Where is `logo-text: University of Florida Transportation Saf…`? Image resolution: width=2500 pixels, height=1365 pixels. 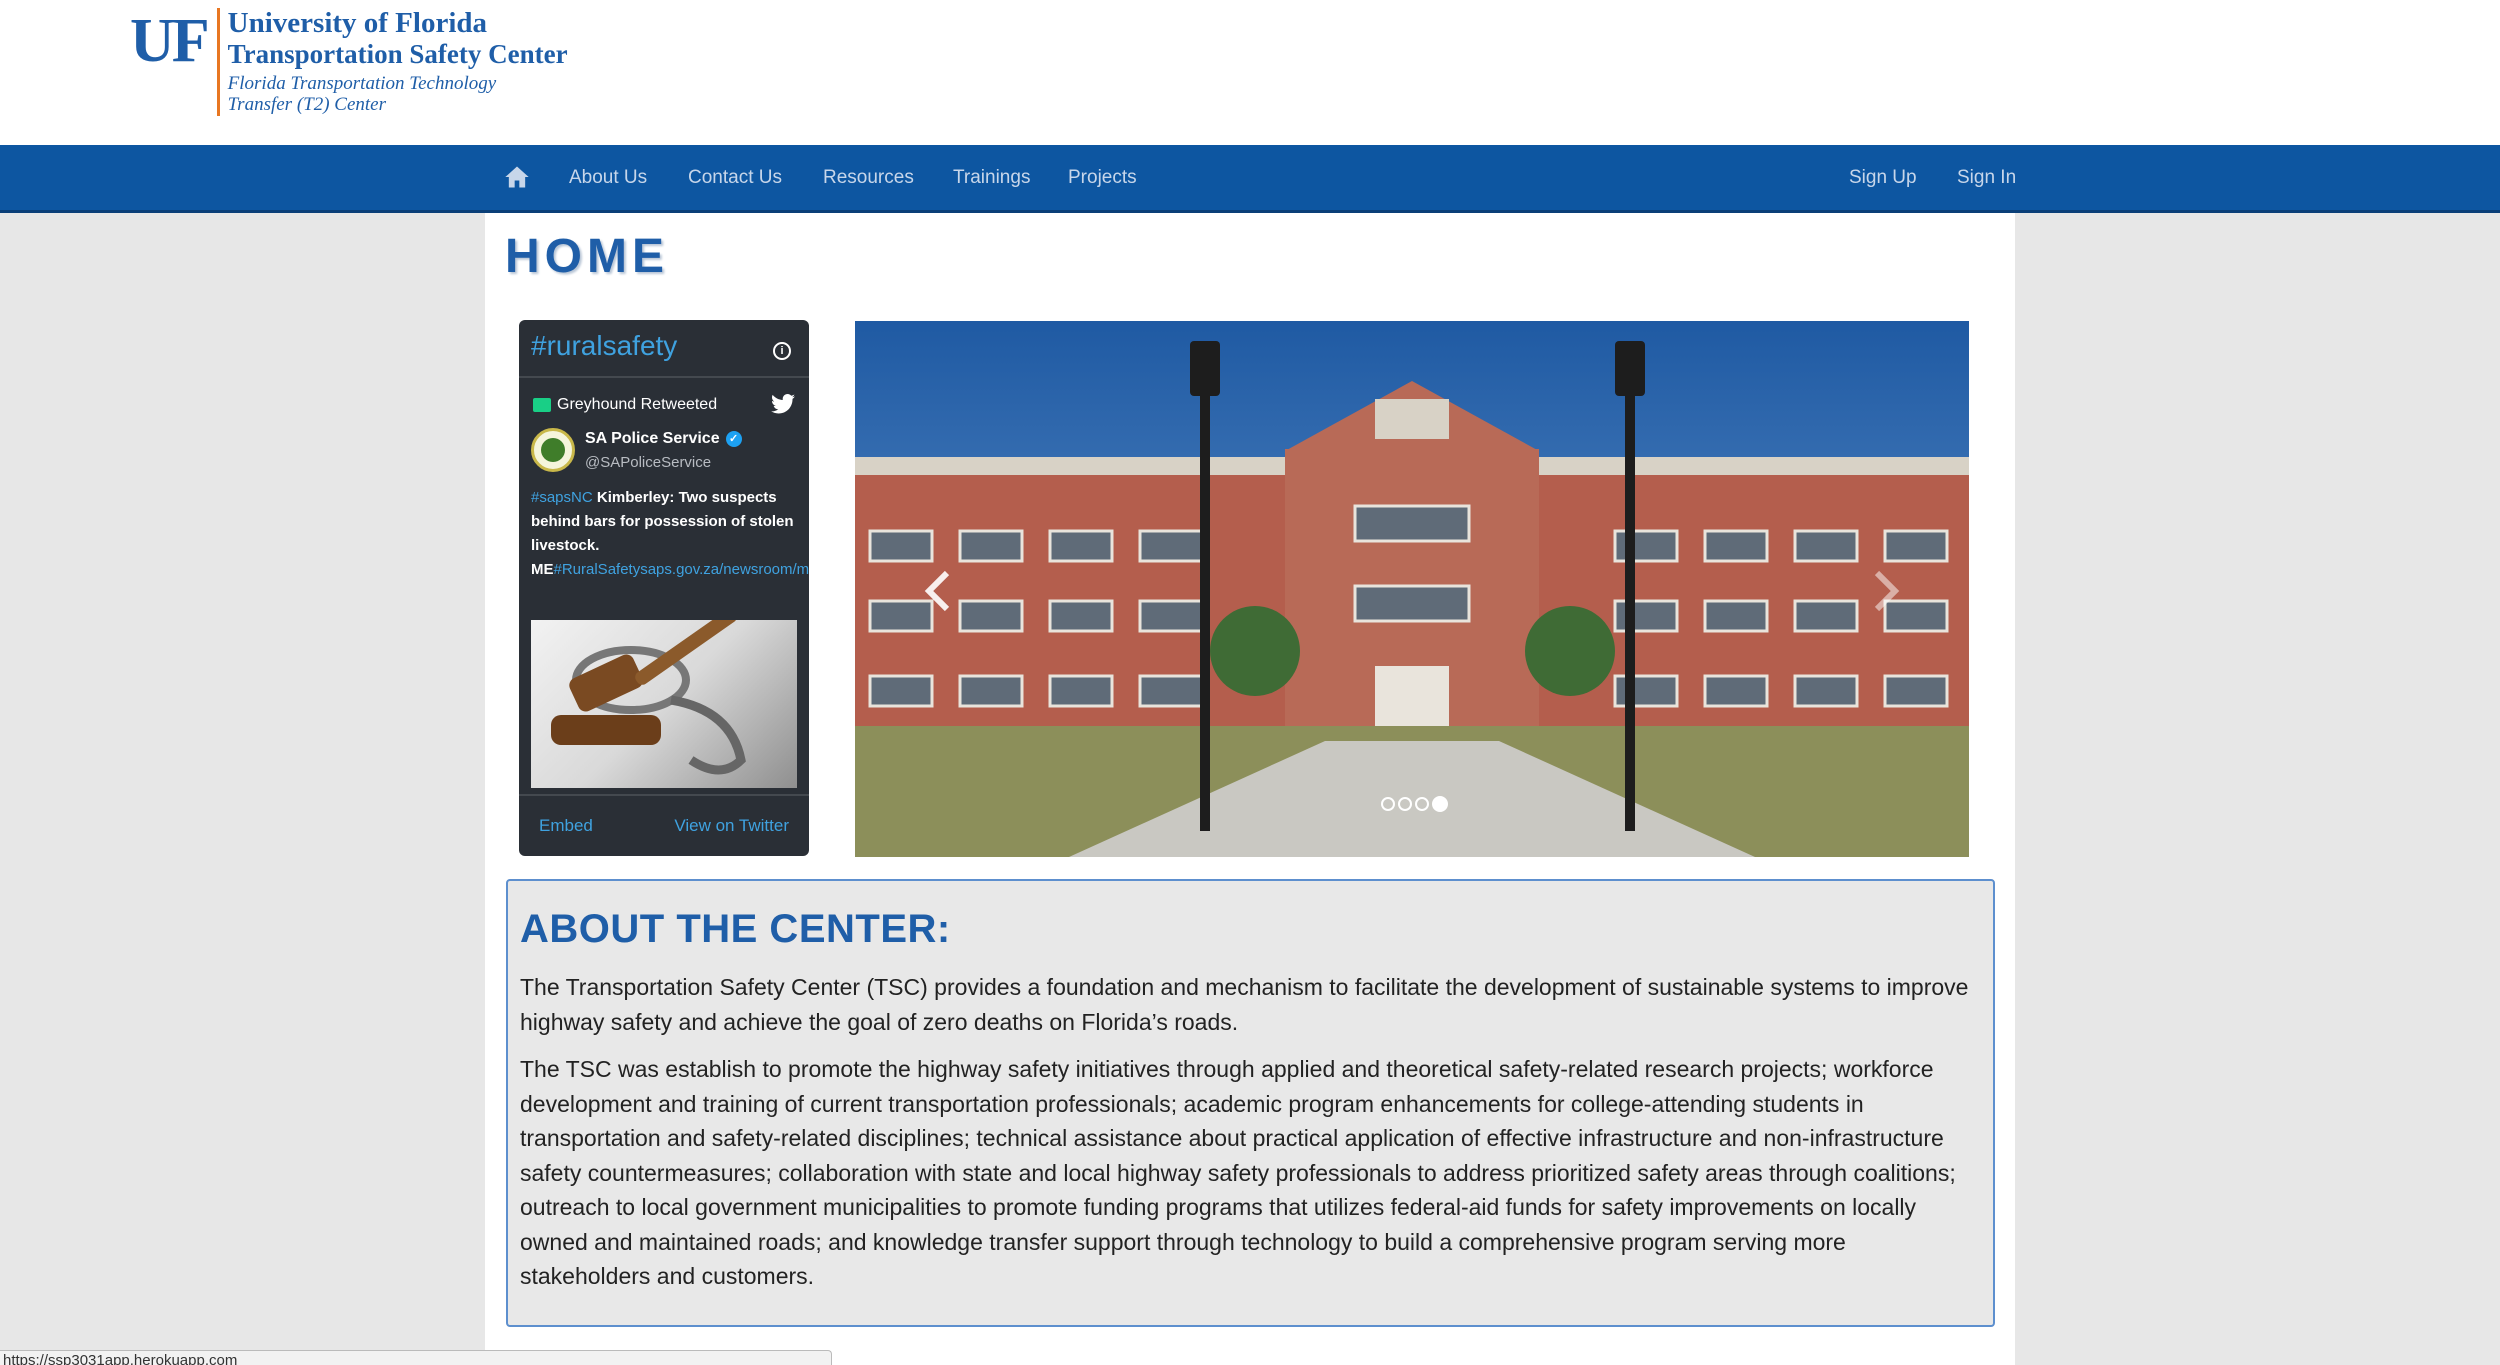 logo-text: University of Florida Transportation Saf… is located at coordinates (397, 61).